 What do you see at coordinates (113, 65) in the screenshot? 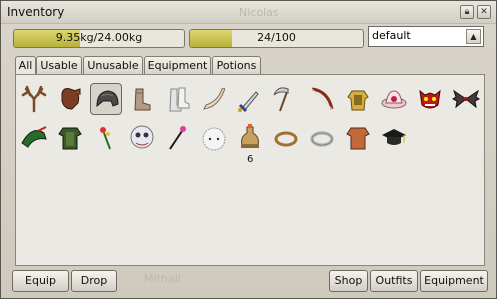
I see `tab-unusable: Unusable` at bounding box center [113, 65].